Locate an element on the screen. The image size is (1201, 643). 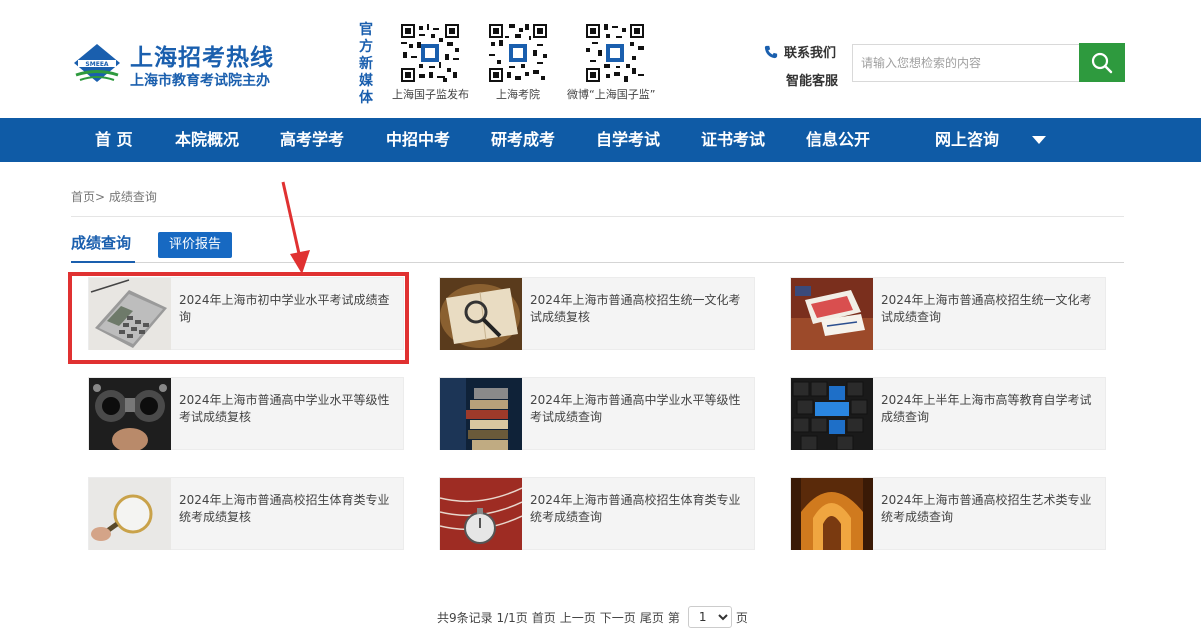
search-box is located at coordinates (966, 63).